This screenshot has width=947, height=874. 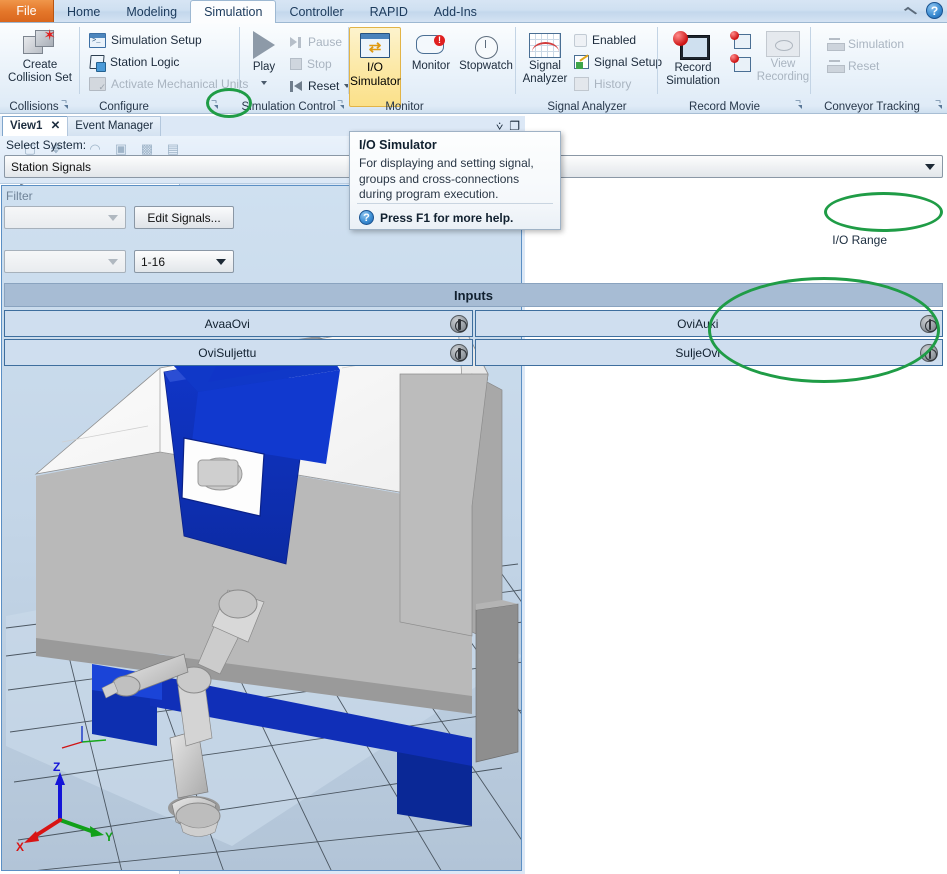 What do you see at coordinates (783, 44) in the screenshot?
I see `view-recording-icon` at bounding box center [783, 44].